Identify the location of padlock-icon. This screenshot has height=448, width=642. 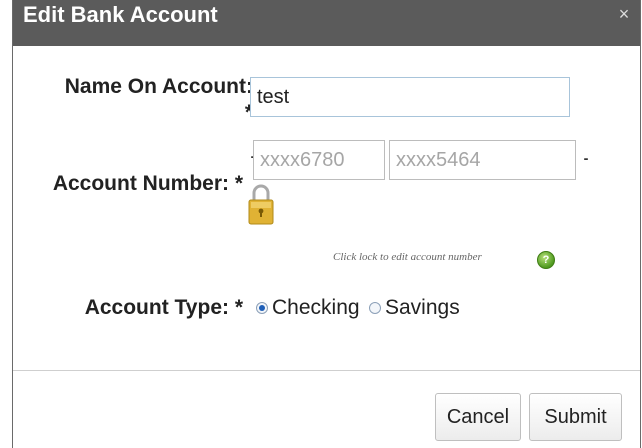
(261, 203).